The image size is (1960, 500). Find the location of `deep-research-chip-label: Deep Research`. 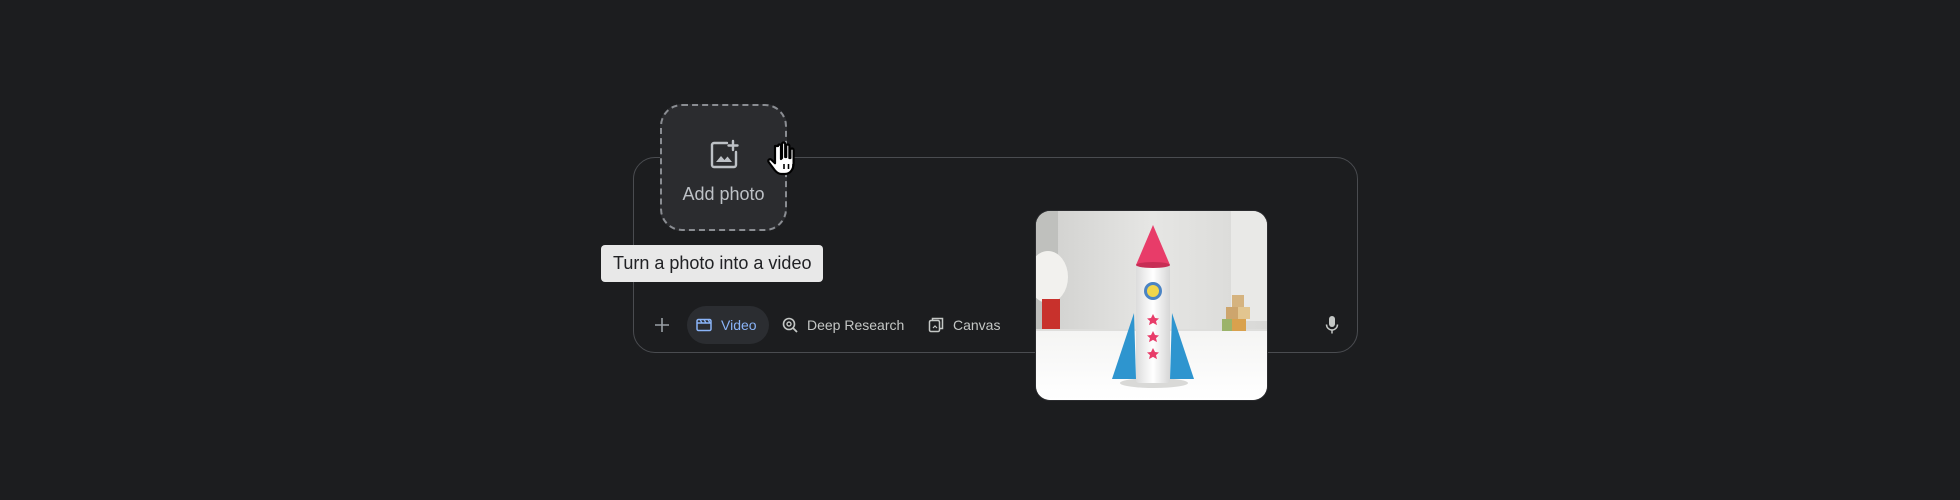

deep-research-chip-label: Deep Research is located at coordinates (856, 325).